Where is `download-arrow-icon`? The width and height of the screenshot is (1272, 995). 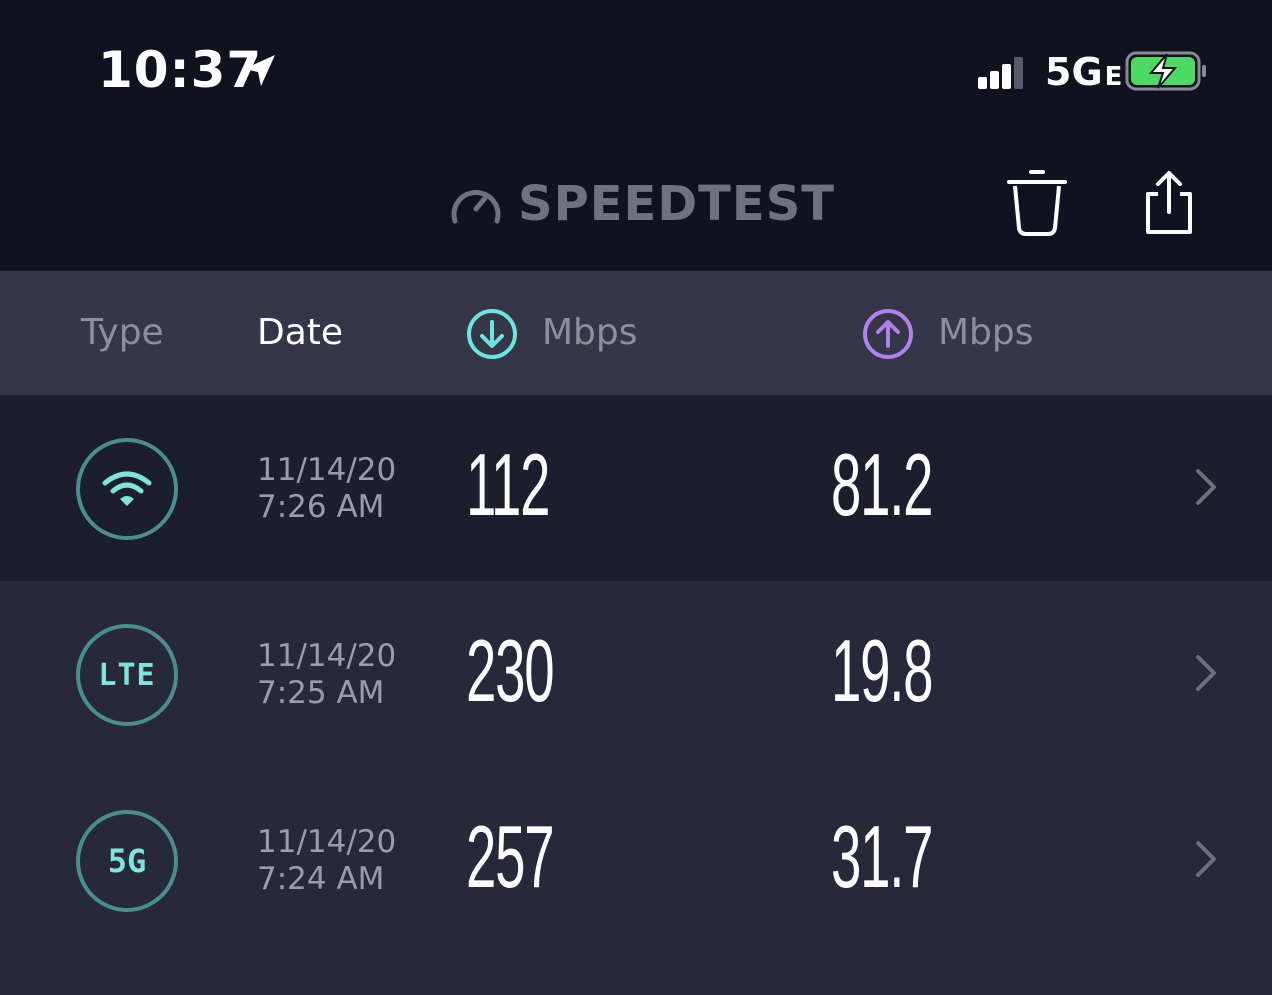
download-arrow-icon is located at coordinates (492, 334).